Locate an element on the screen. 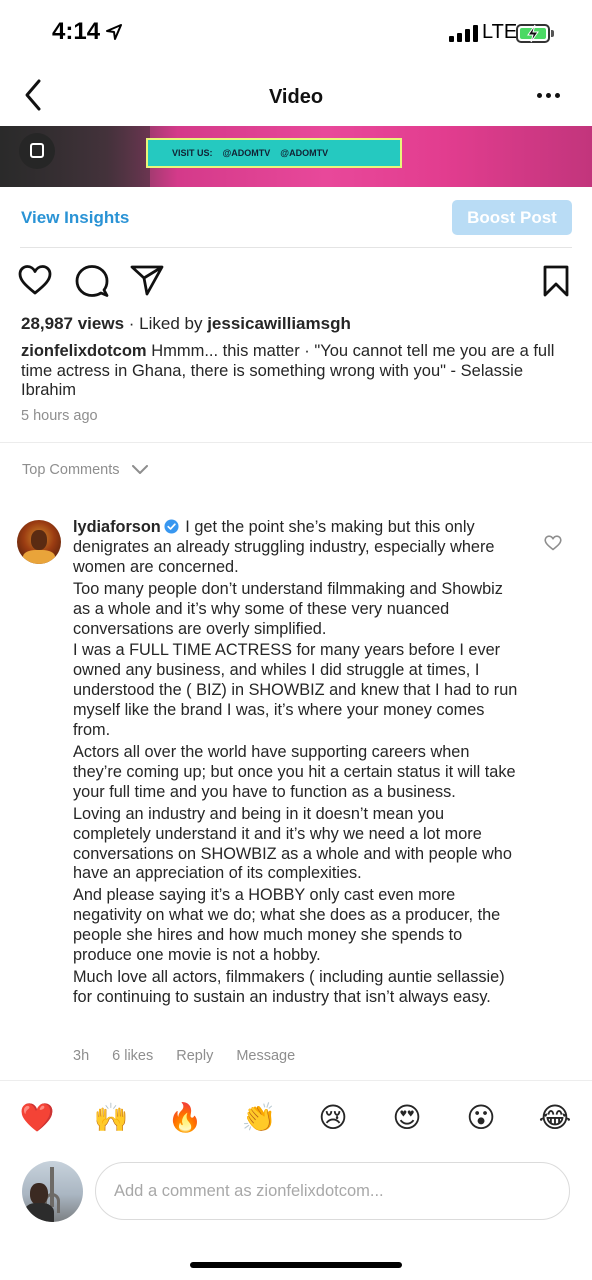 Image resolution: width=592 pixels, height=1280 pixels. views-count: 28,987 views is located at coordinates (73, 323).